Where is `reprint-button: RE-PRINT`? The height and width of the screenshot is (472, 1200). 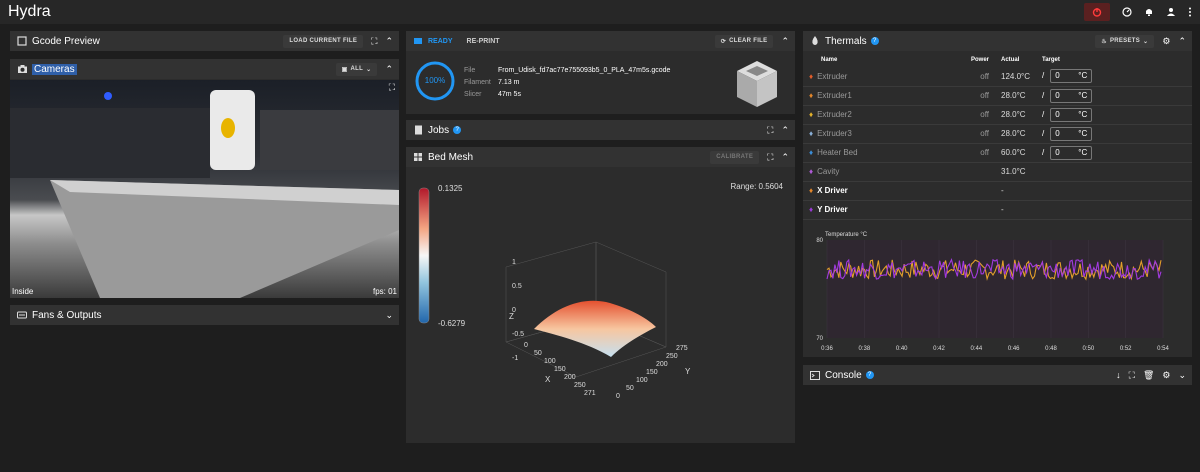 reprint-button: RE-PRINT is located at coordinates (483, 41).